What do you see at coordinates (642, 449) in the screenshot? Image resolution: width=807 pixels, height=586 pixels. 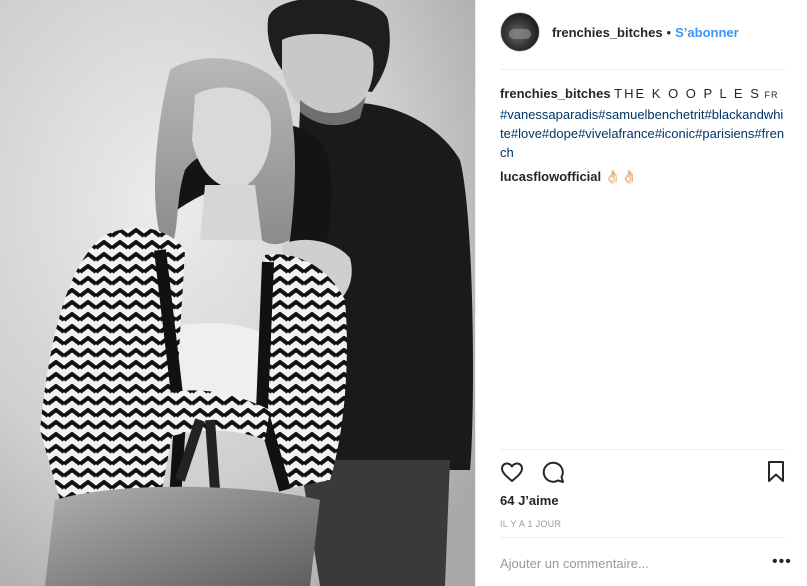 I see `actions-divider` at bounding box center [642, 449].